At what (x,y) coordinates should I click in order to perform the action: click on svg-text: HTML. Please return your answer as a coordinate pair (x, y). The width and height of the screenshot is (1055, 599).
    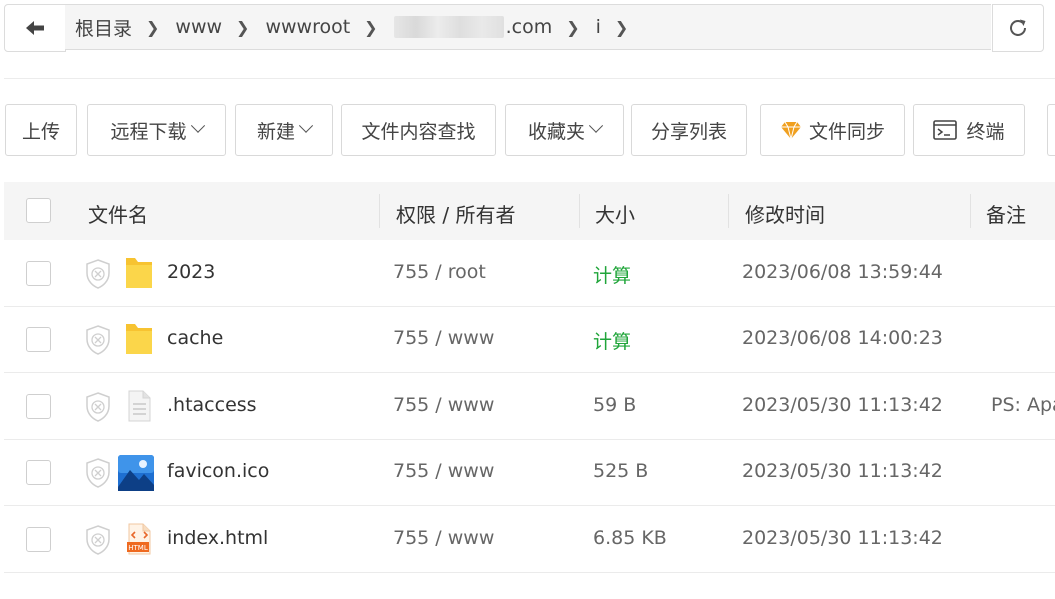
    Looking at the image, I should click on (138, 548).